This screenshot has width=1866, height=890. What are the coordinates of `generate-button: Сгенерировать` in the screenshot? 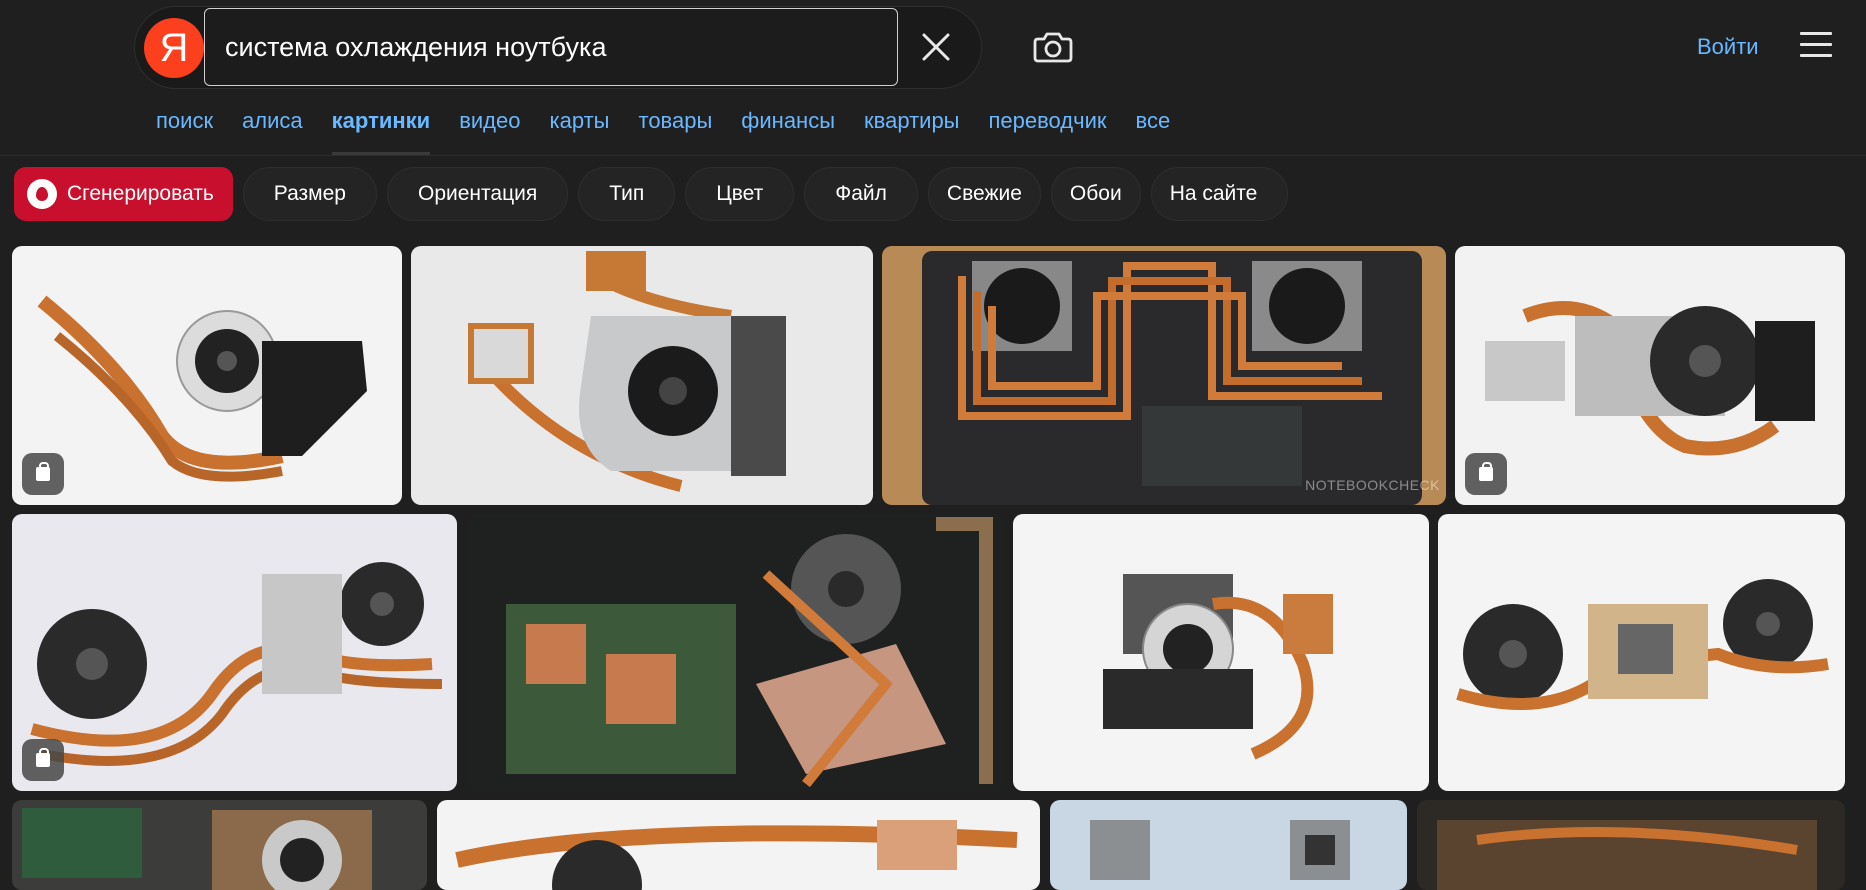 It's located at (123, 194).